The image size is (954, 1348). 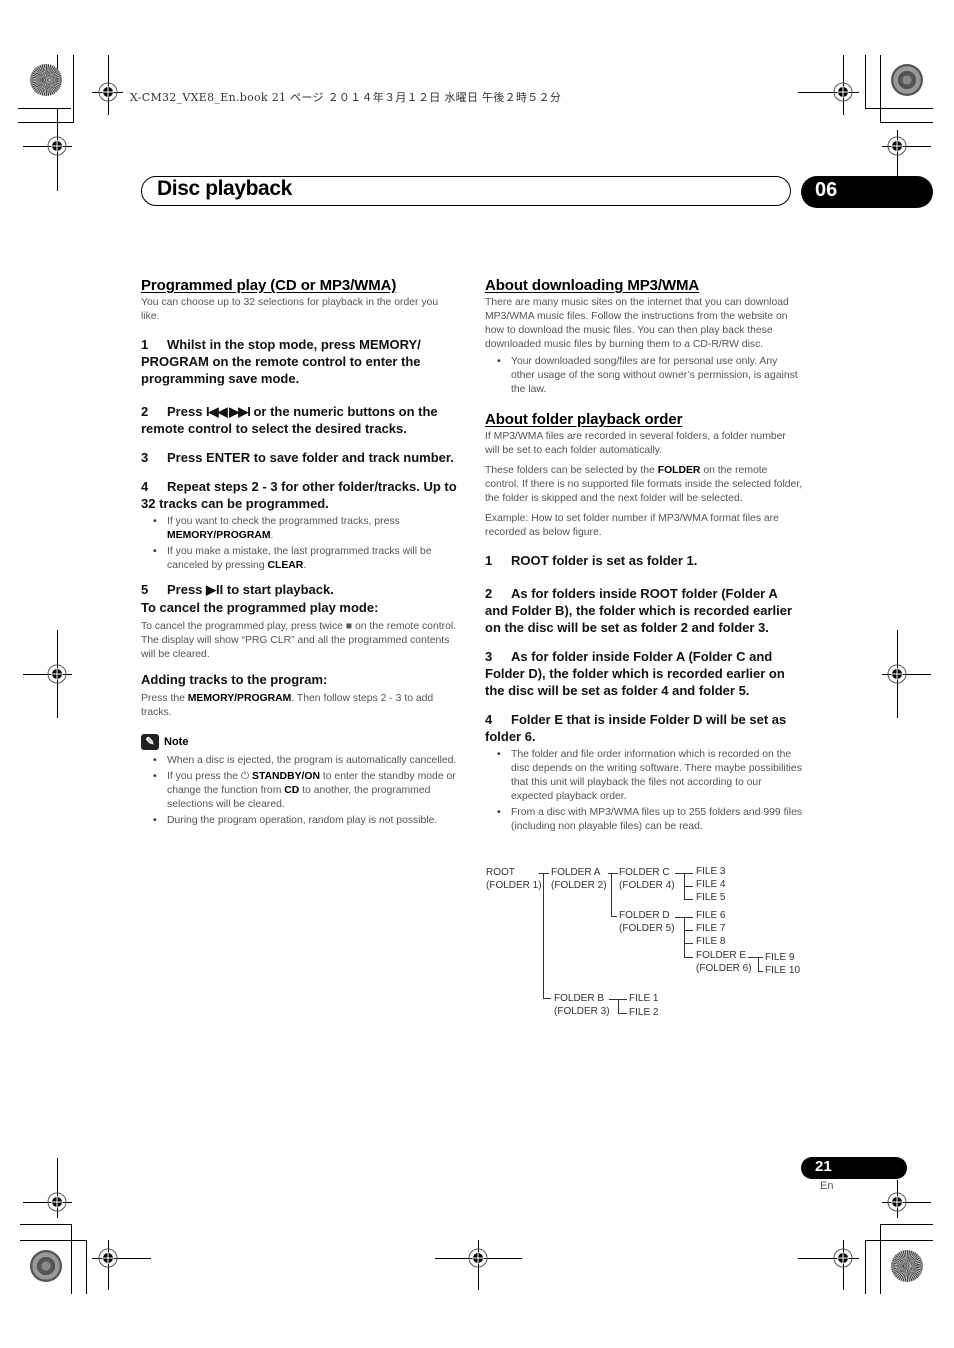 I want to click on page-title: Disc playback, so click(x=224, y=188).